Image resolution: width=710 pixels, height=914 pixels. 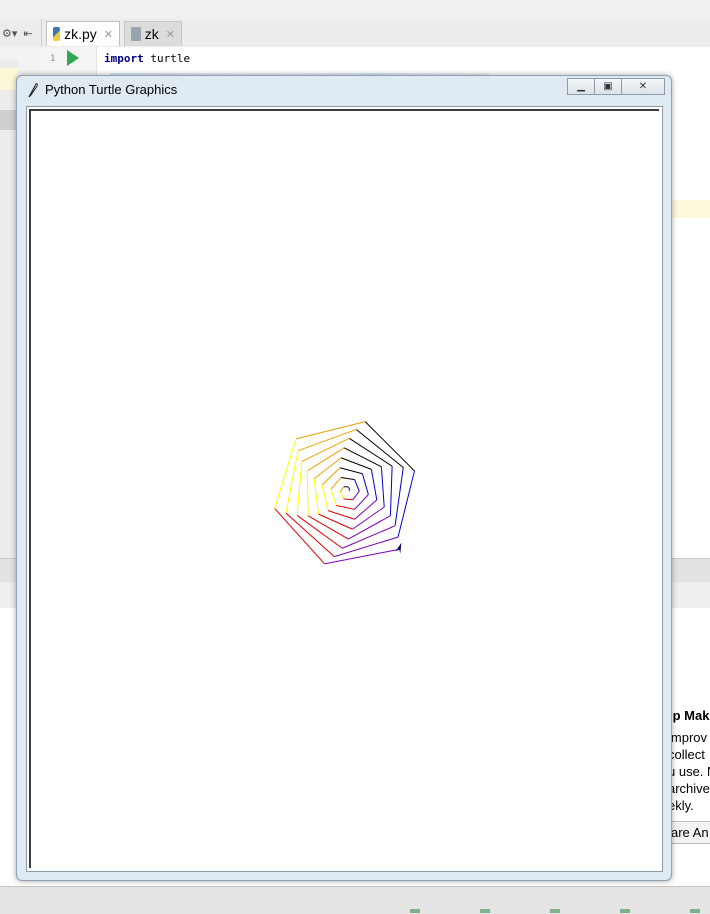 I want to click on tab-zk-py: zk.py ✕, so click(x=83, y=33).